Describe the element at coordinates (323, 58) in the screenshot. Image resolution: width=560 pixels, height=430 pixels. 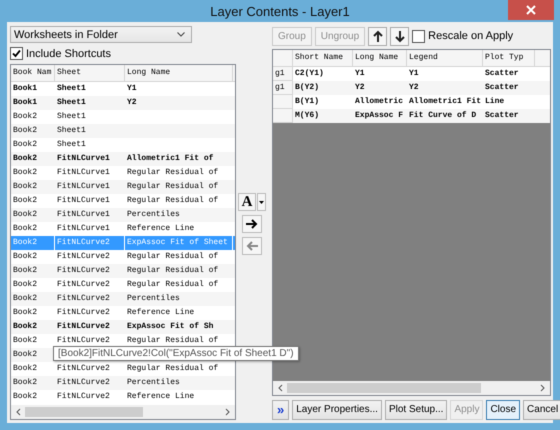
I see `column-header: Short Name` at that location.